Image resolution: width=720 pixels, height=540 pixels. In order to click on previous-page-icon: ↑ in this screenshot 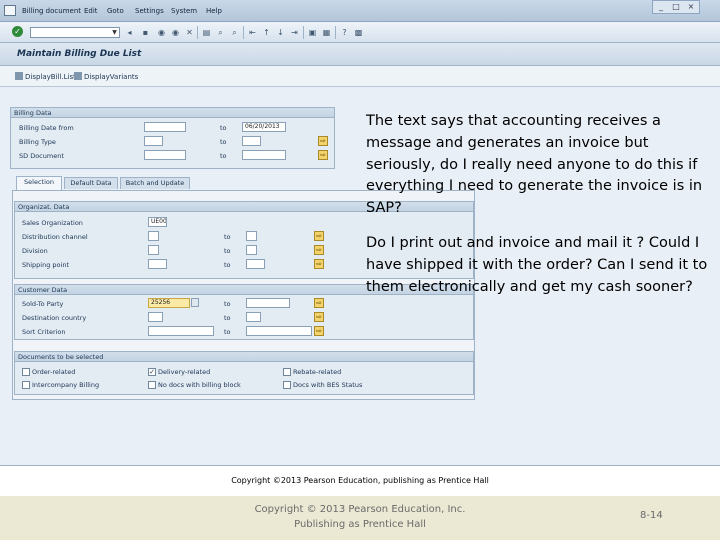, I will do `click(266, 32)`.